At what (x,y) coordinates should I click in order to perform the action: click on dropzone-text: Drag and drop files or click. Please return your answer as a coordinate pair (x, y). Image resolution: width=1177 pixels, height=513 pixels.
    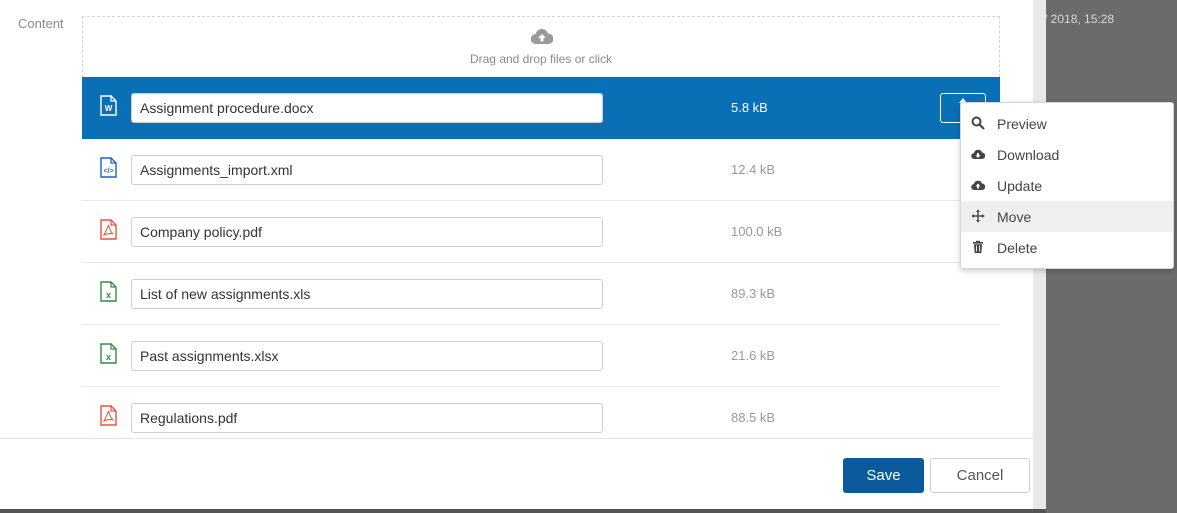
    Looking at the image, I should click on (541, 59).